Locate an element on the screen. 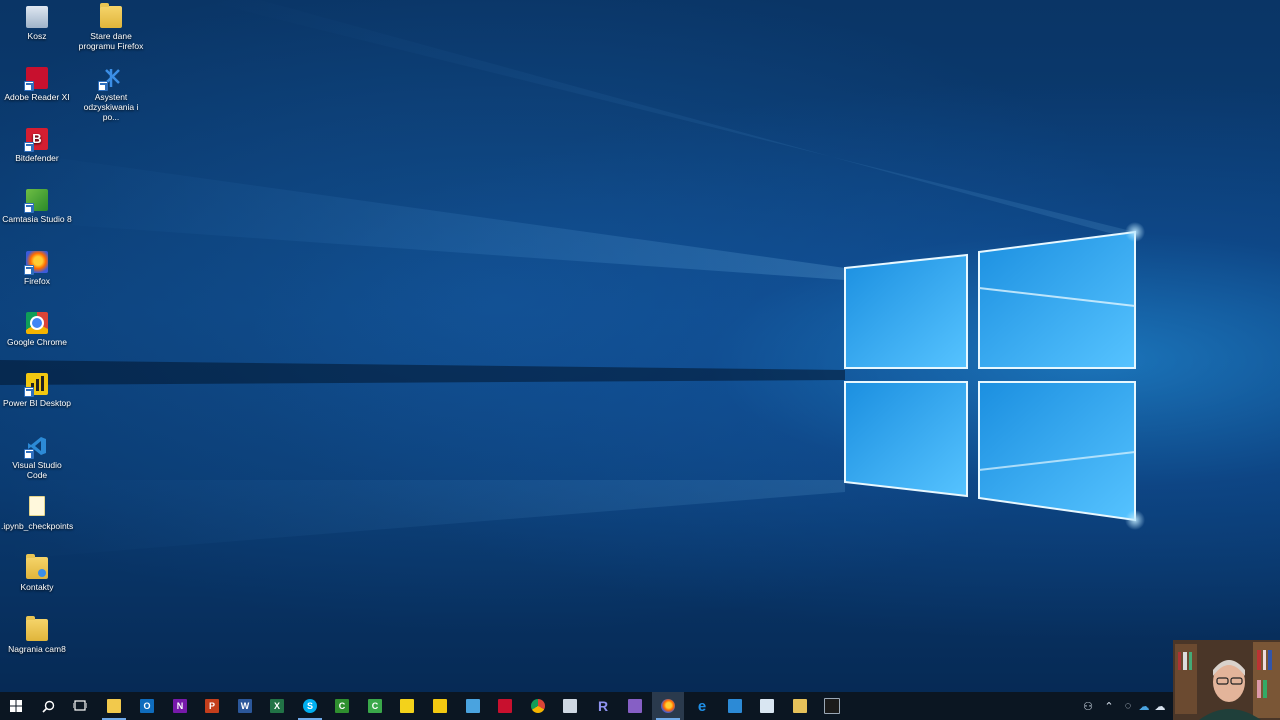 The width and height of the screenshot is (1280, 720). remote-desktop-icon is located at coordinates (473, 706).